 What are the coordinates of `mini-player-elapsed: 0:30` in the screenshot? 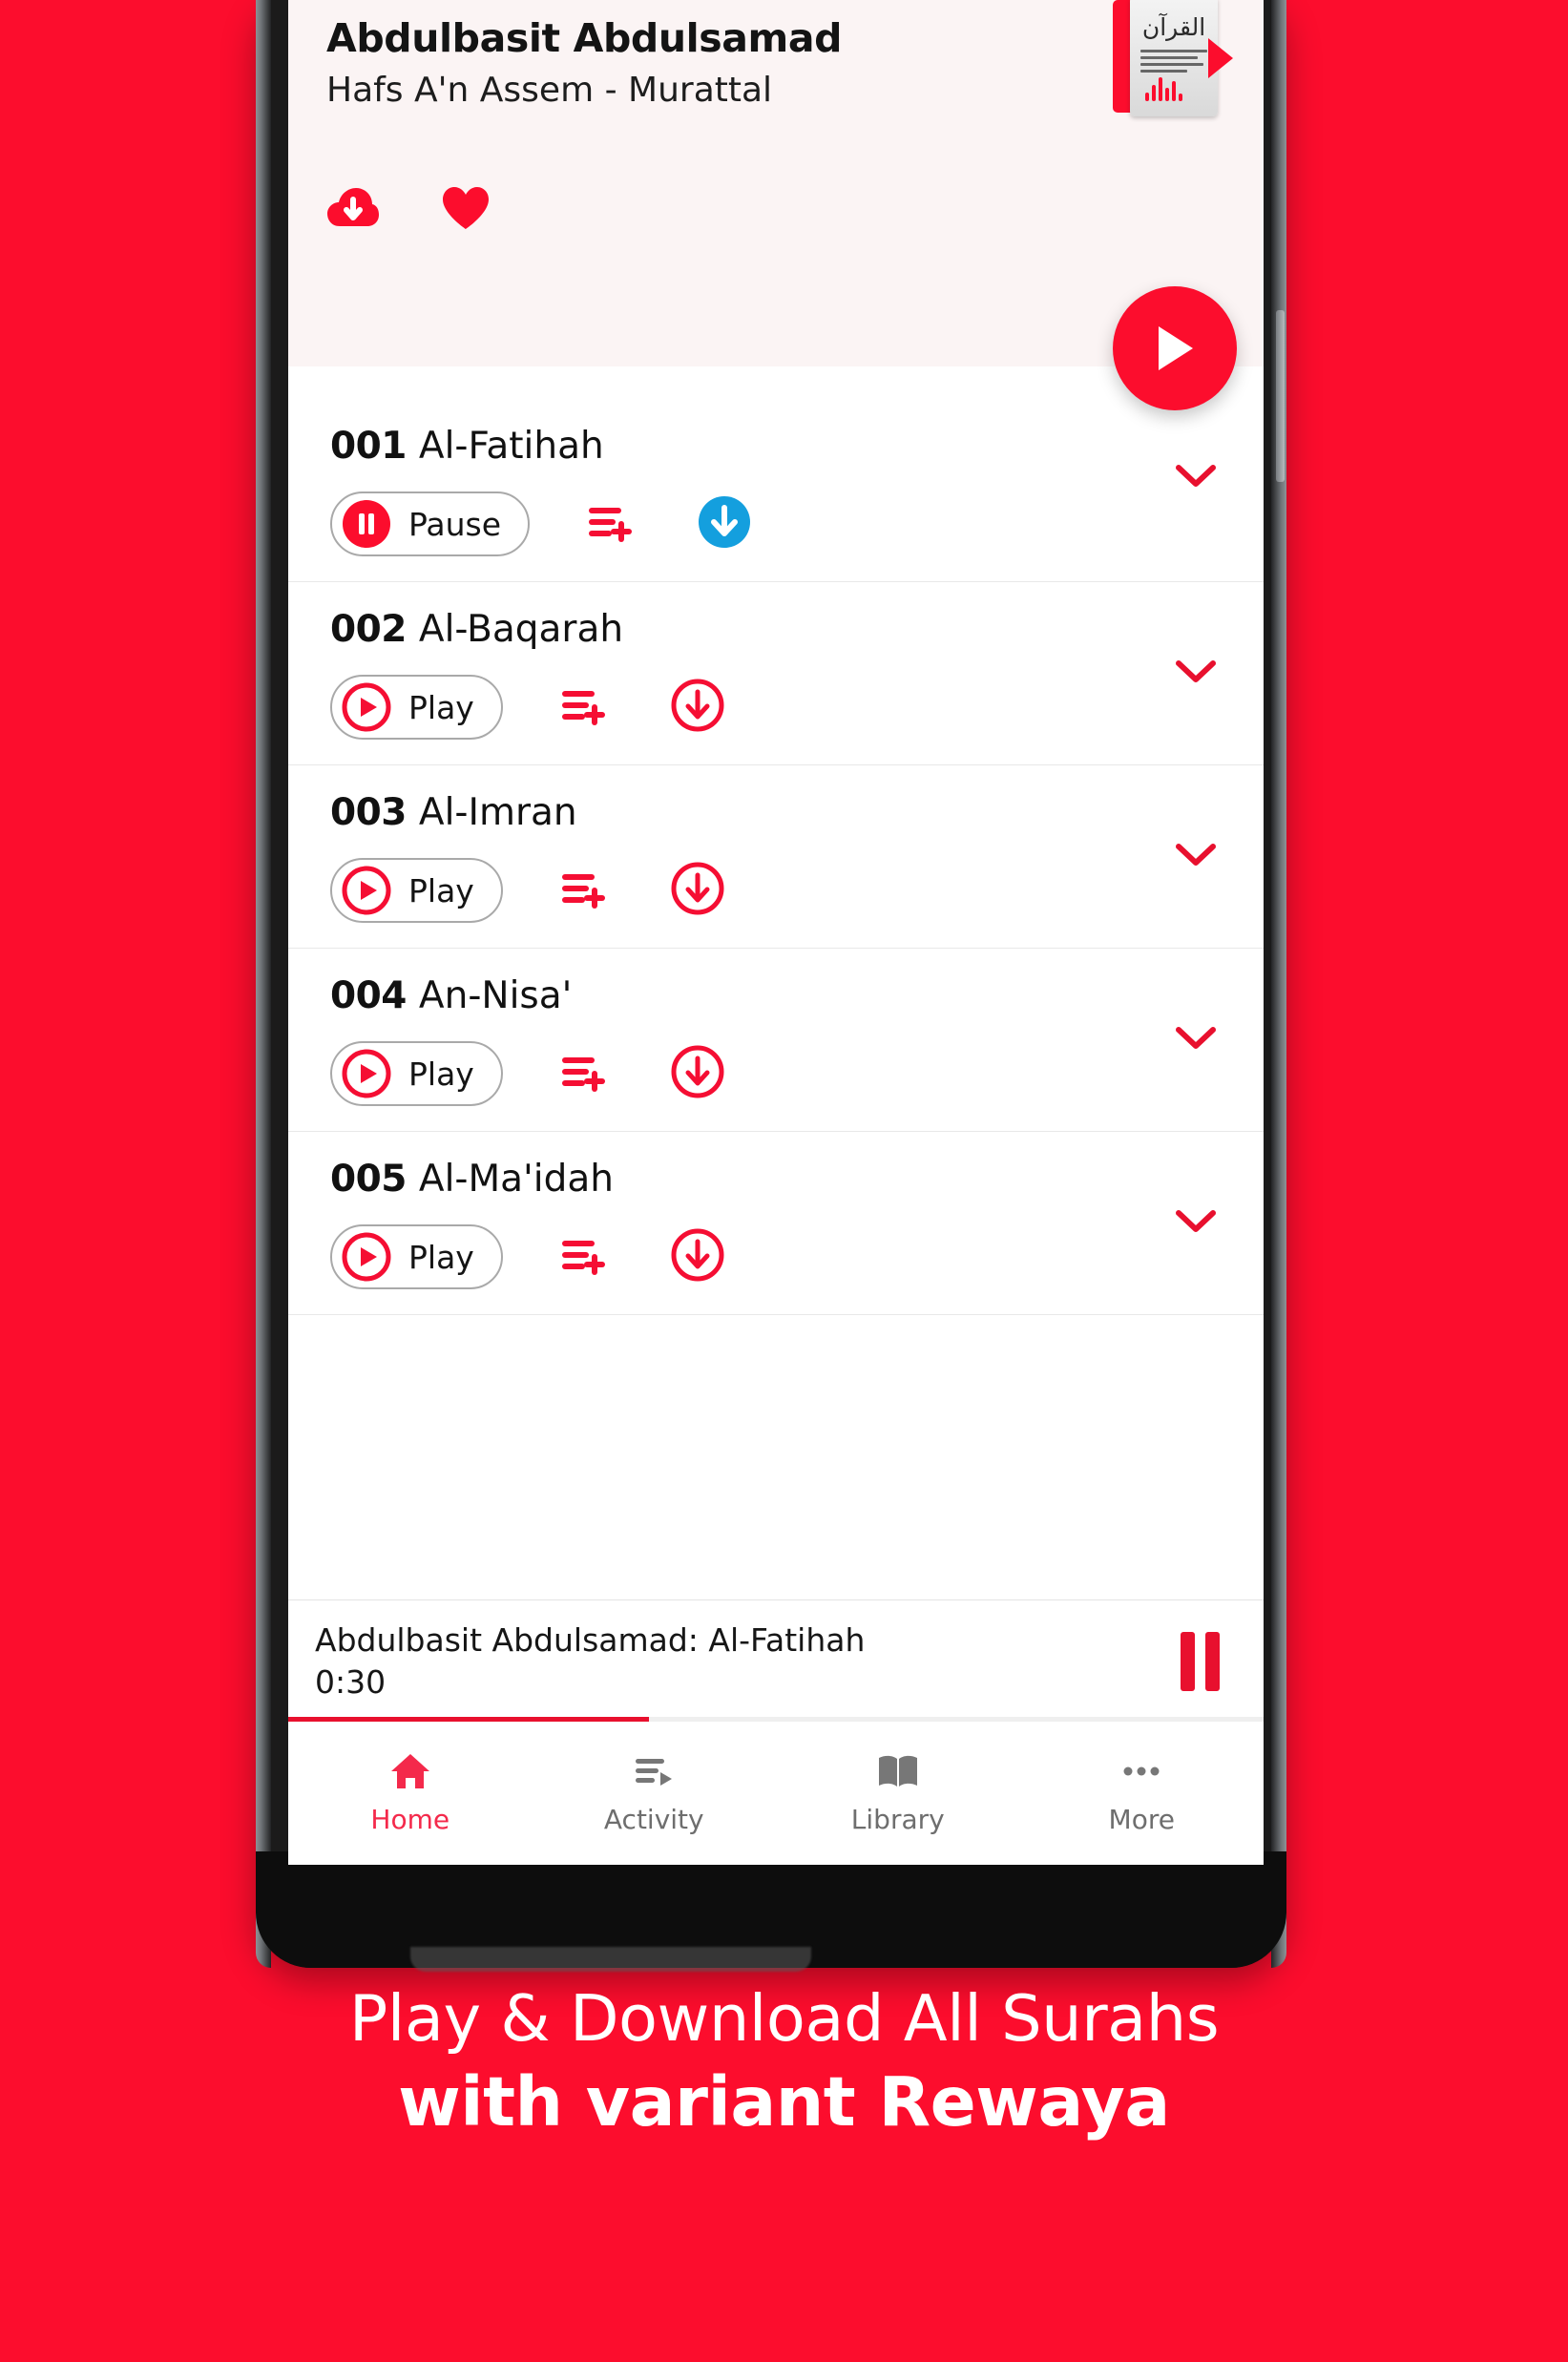 It's located at (351, 1683).